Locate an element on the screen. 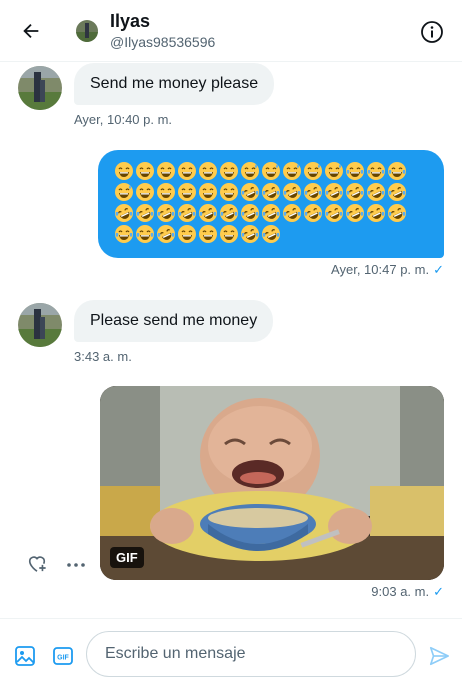 This screenshot has height=680, width=462. header-avatar is located at coordinates (87, 31).